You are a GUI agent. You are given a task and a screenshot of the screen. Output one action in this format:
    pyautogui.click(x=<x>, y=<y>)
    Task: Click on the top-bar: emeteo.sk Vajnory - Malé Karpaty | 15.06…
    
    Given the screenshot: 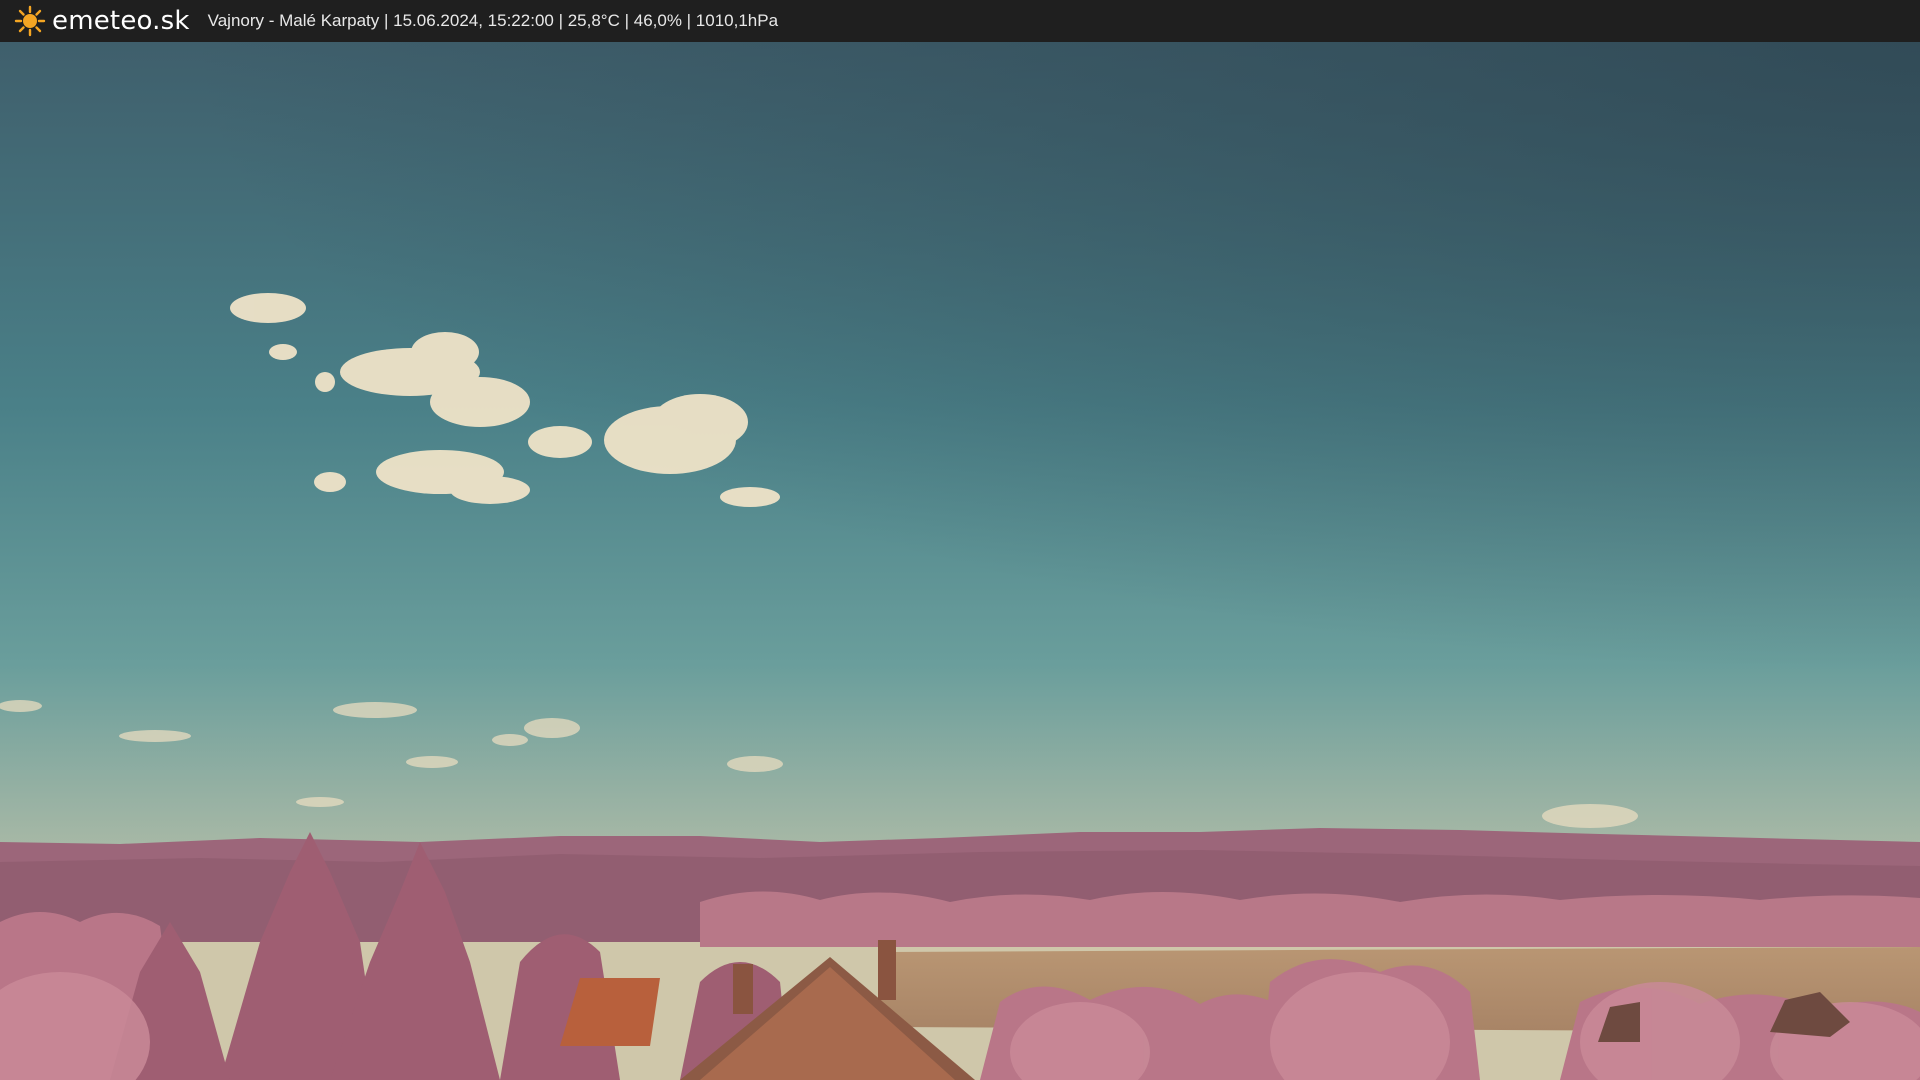 What is the action you would take?
    pyautogui.click(x=960, y=21)
    